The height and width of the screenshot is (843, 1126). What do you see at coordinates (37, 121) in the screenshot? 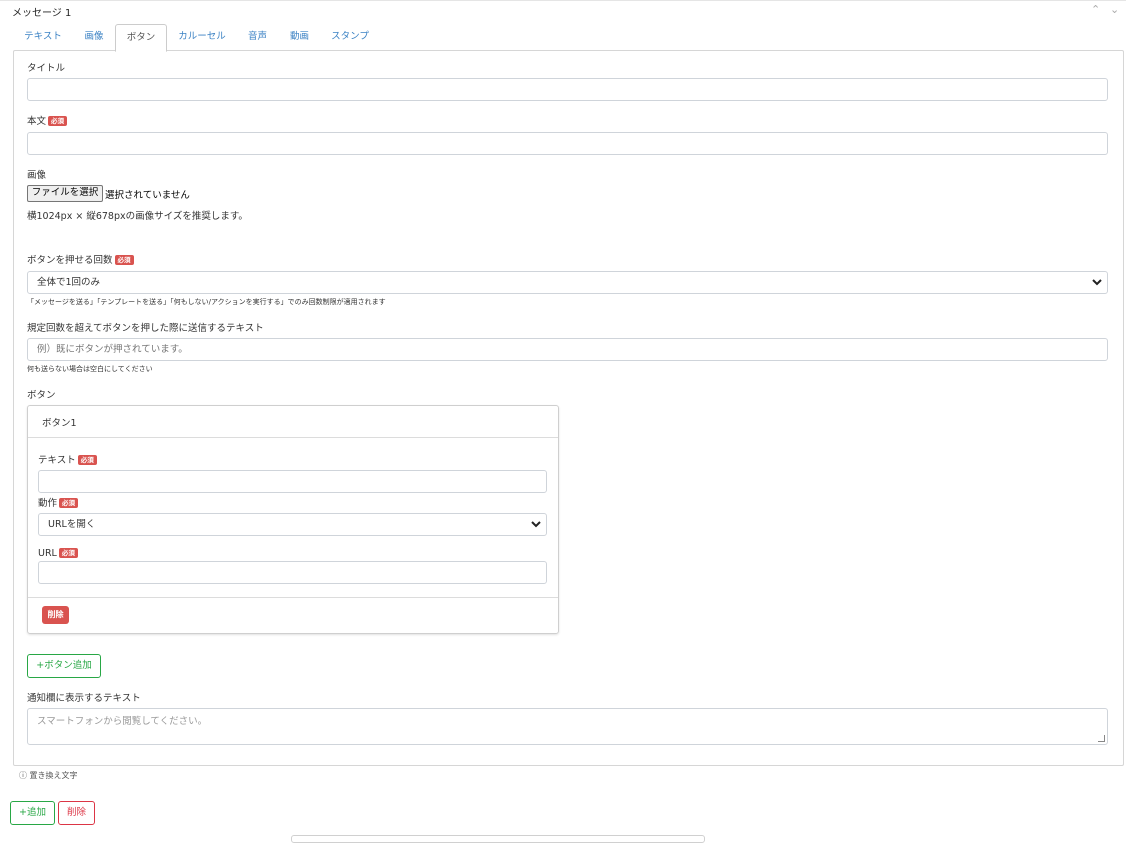
I see `body-label-text: 本文` at bounding box center [37, 121].